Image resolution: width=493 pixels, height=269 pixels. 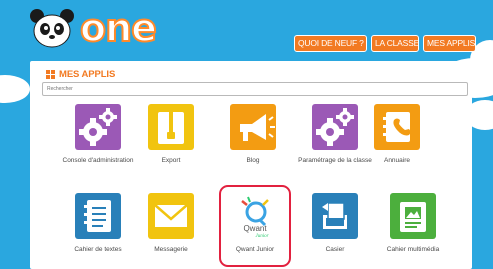 I want to click on panel-title-text: MES APPLIS, so click(x=87, y=74).